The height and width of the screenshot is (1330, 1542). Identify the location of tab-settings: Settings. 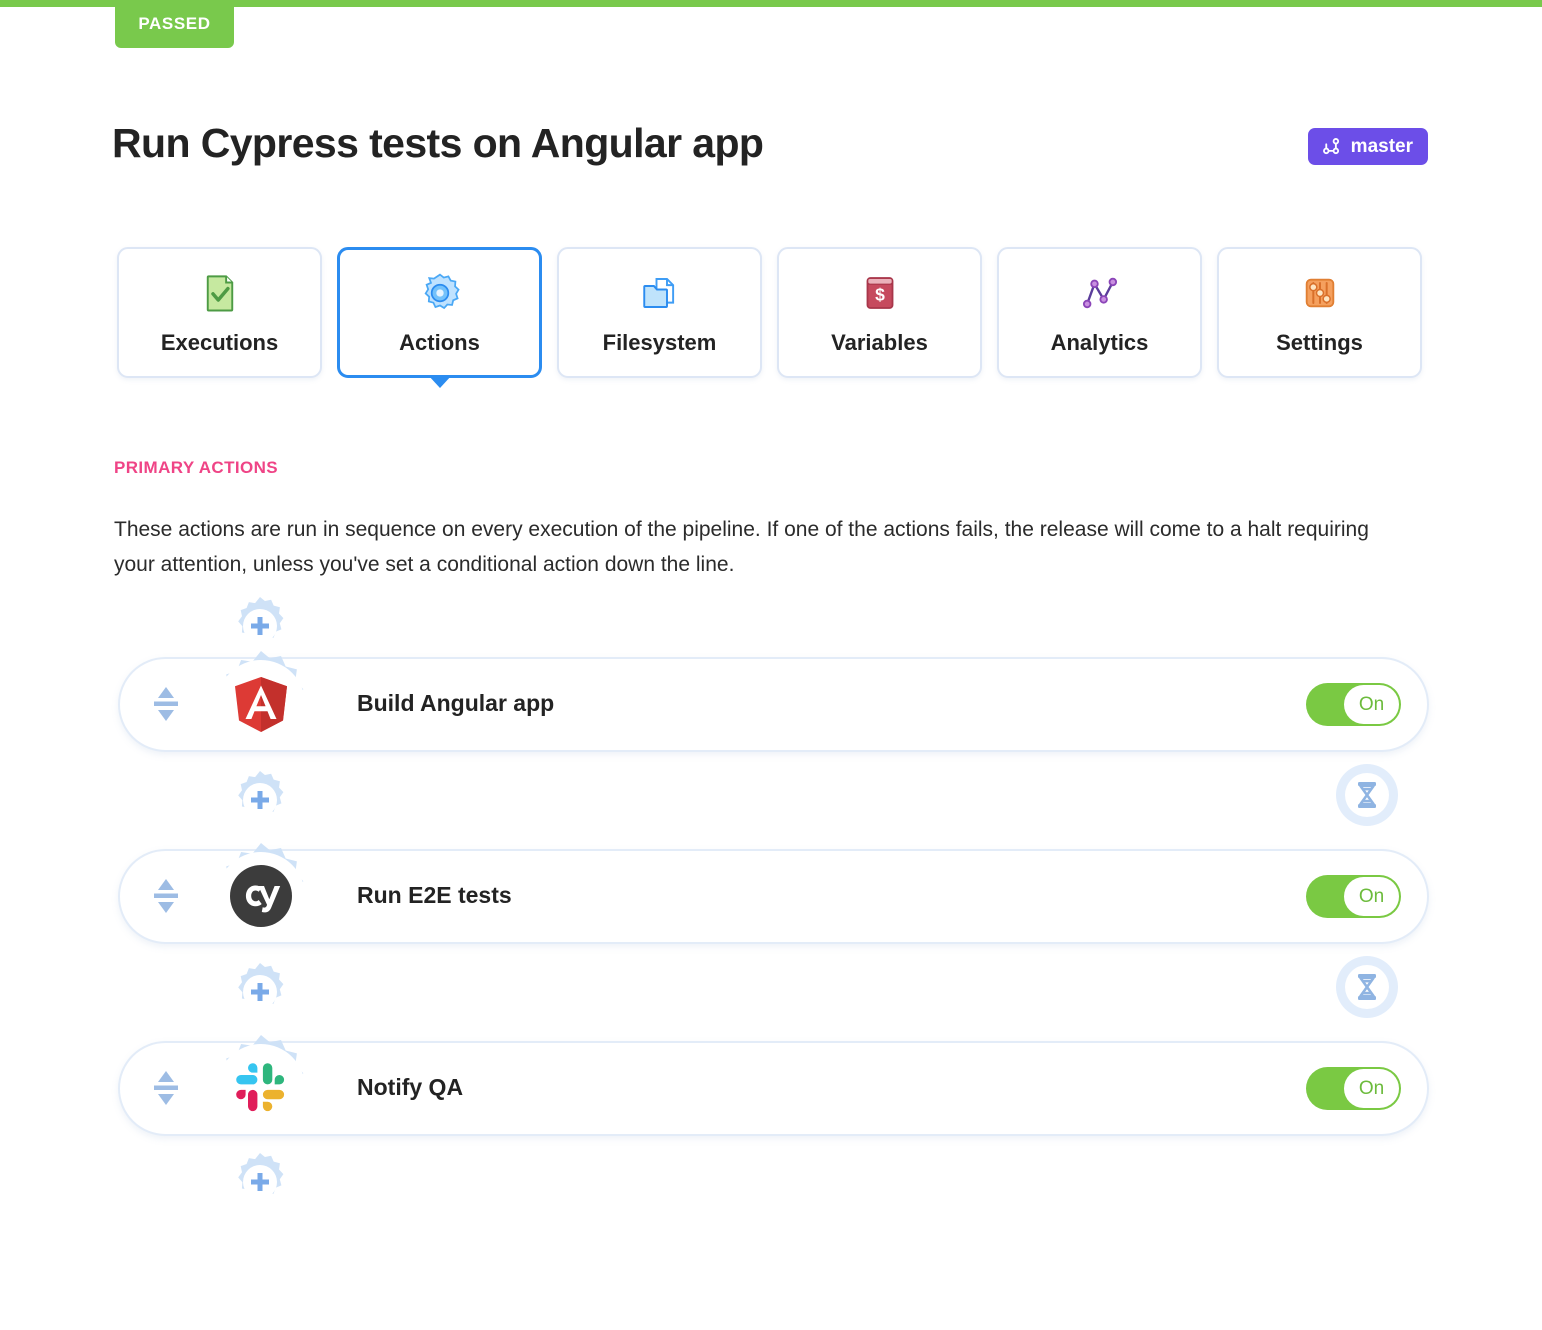
(1319, 312).